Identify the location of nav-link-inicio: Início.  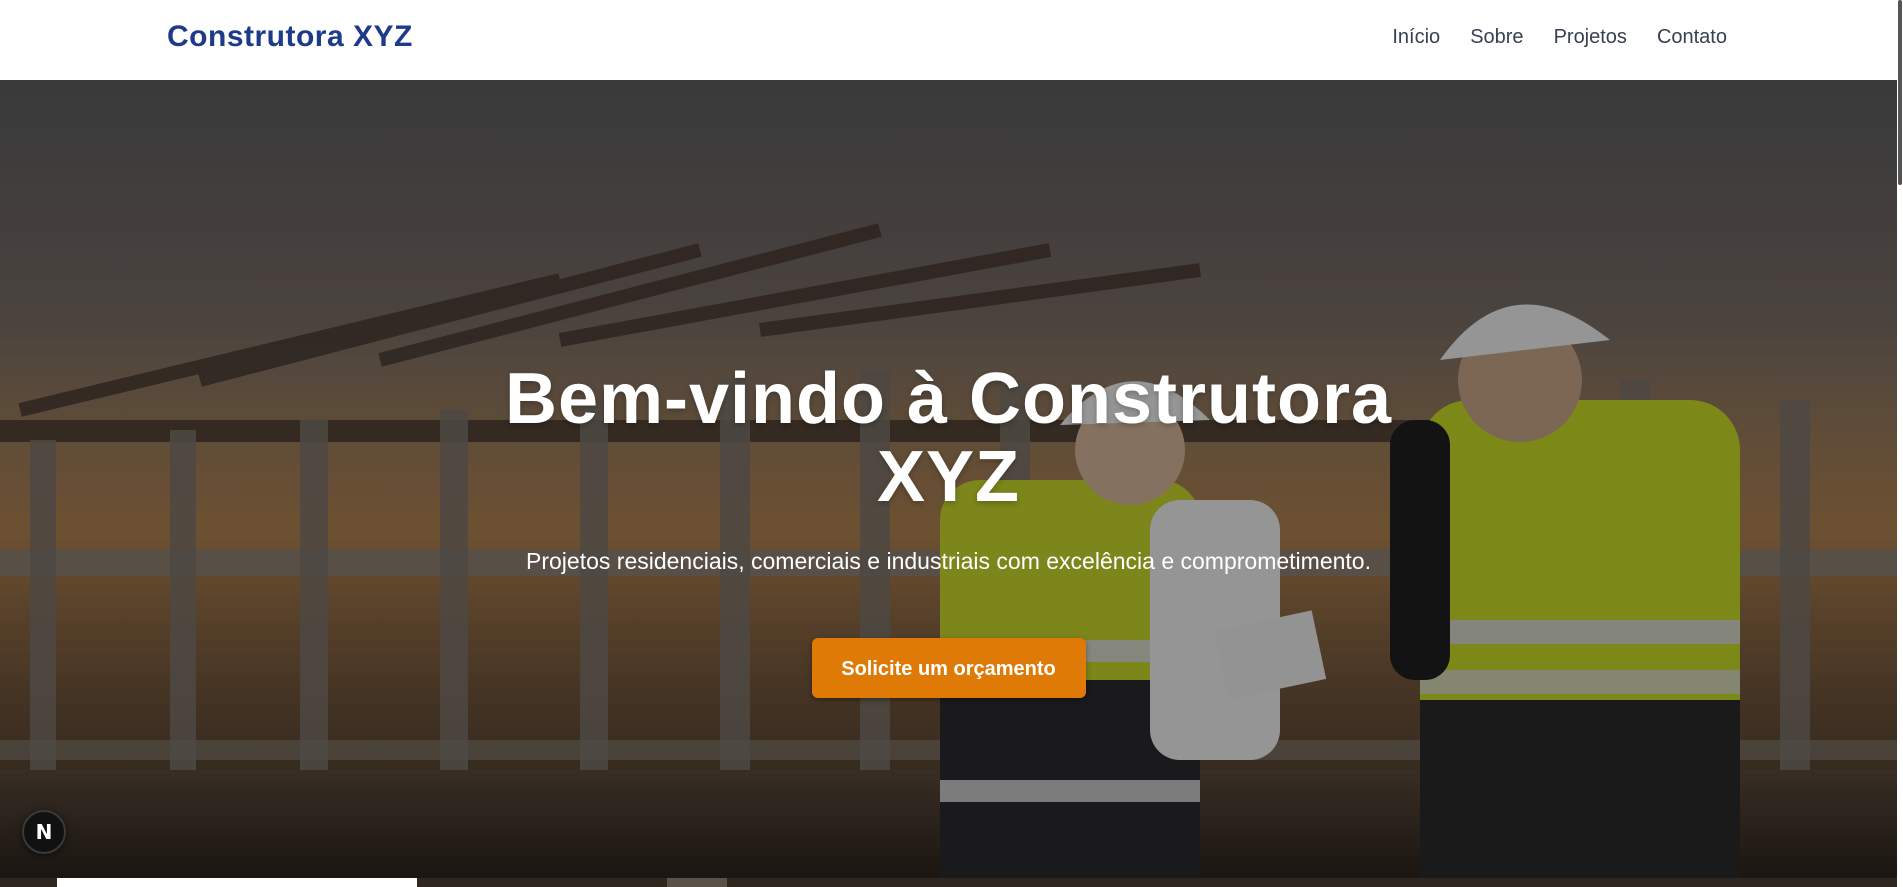
(1416, 37).